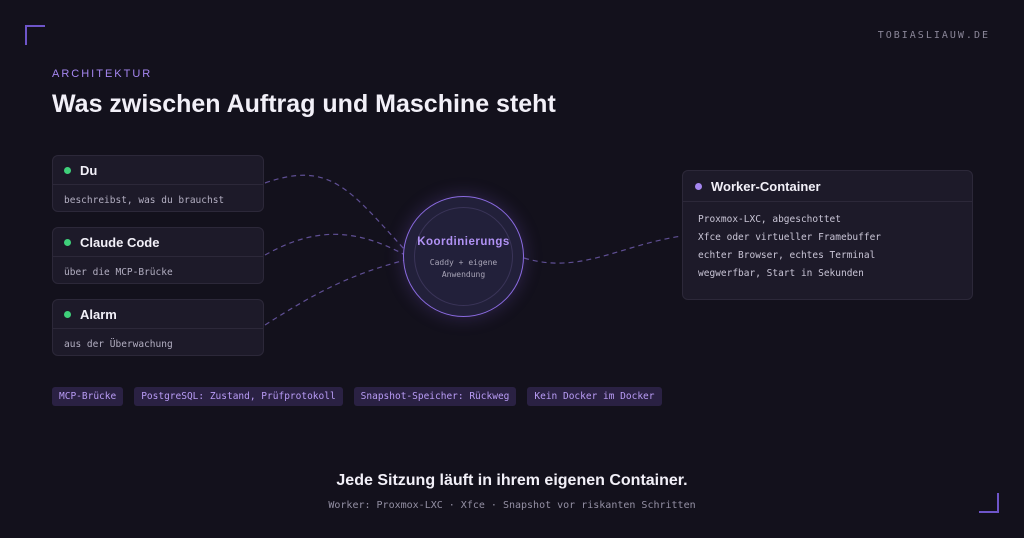  What do you see at coordinates (144, 200) in the screenshot?
I see `input-card-subtitle: beschreibst, was du brauchst` at bounding box center [144, 200].